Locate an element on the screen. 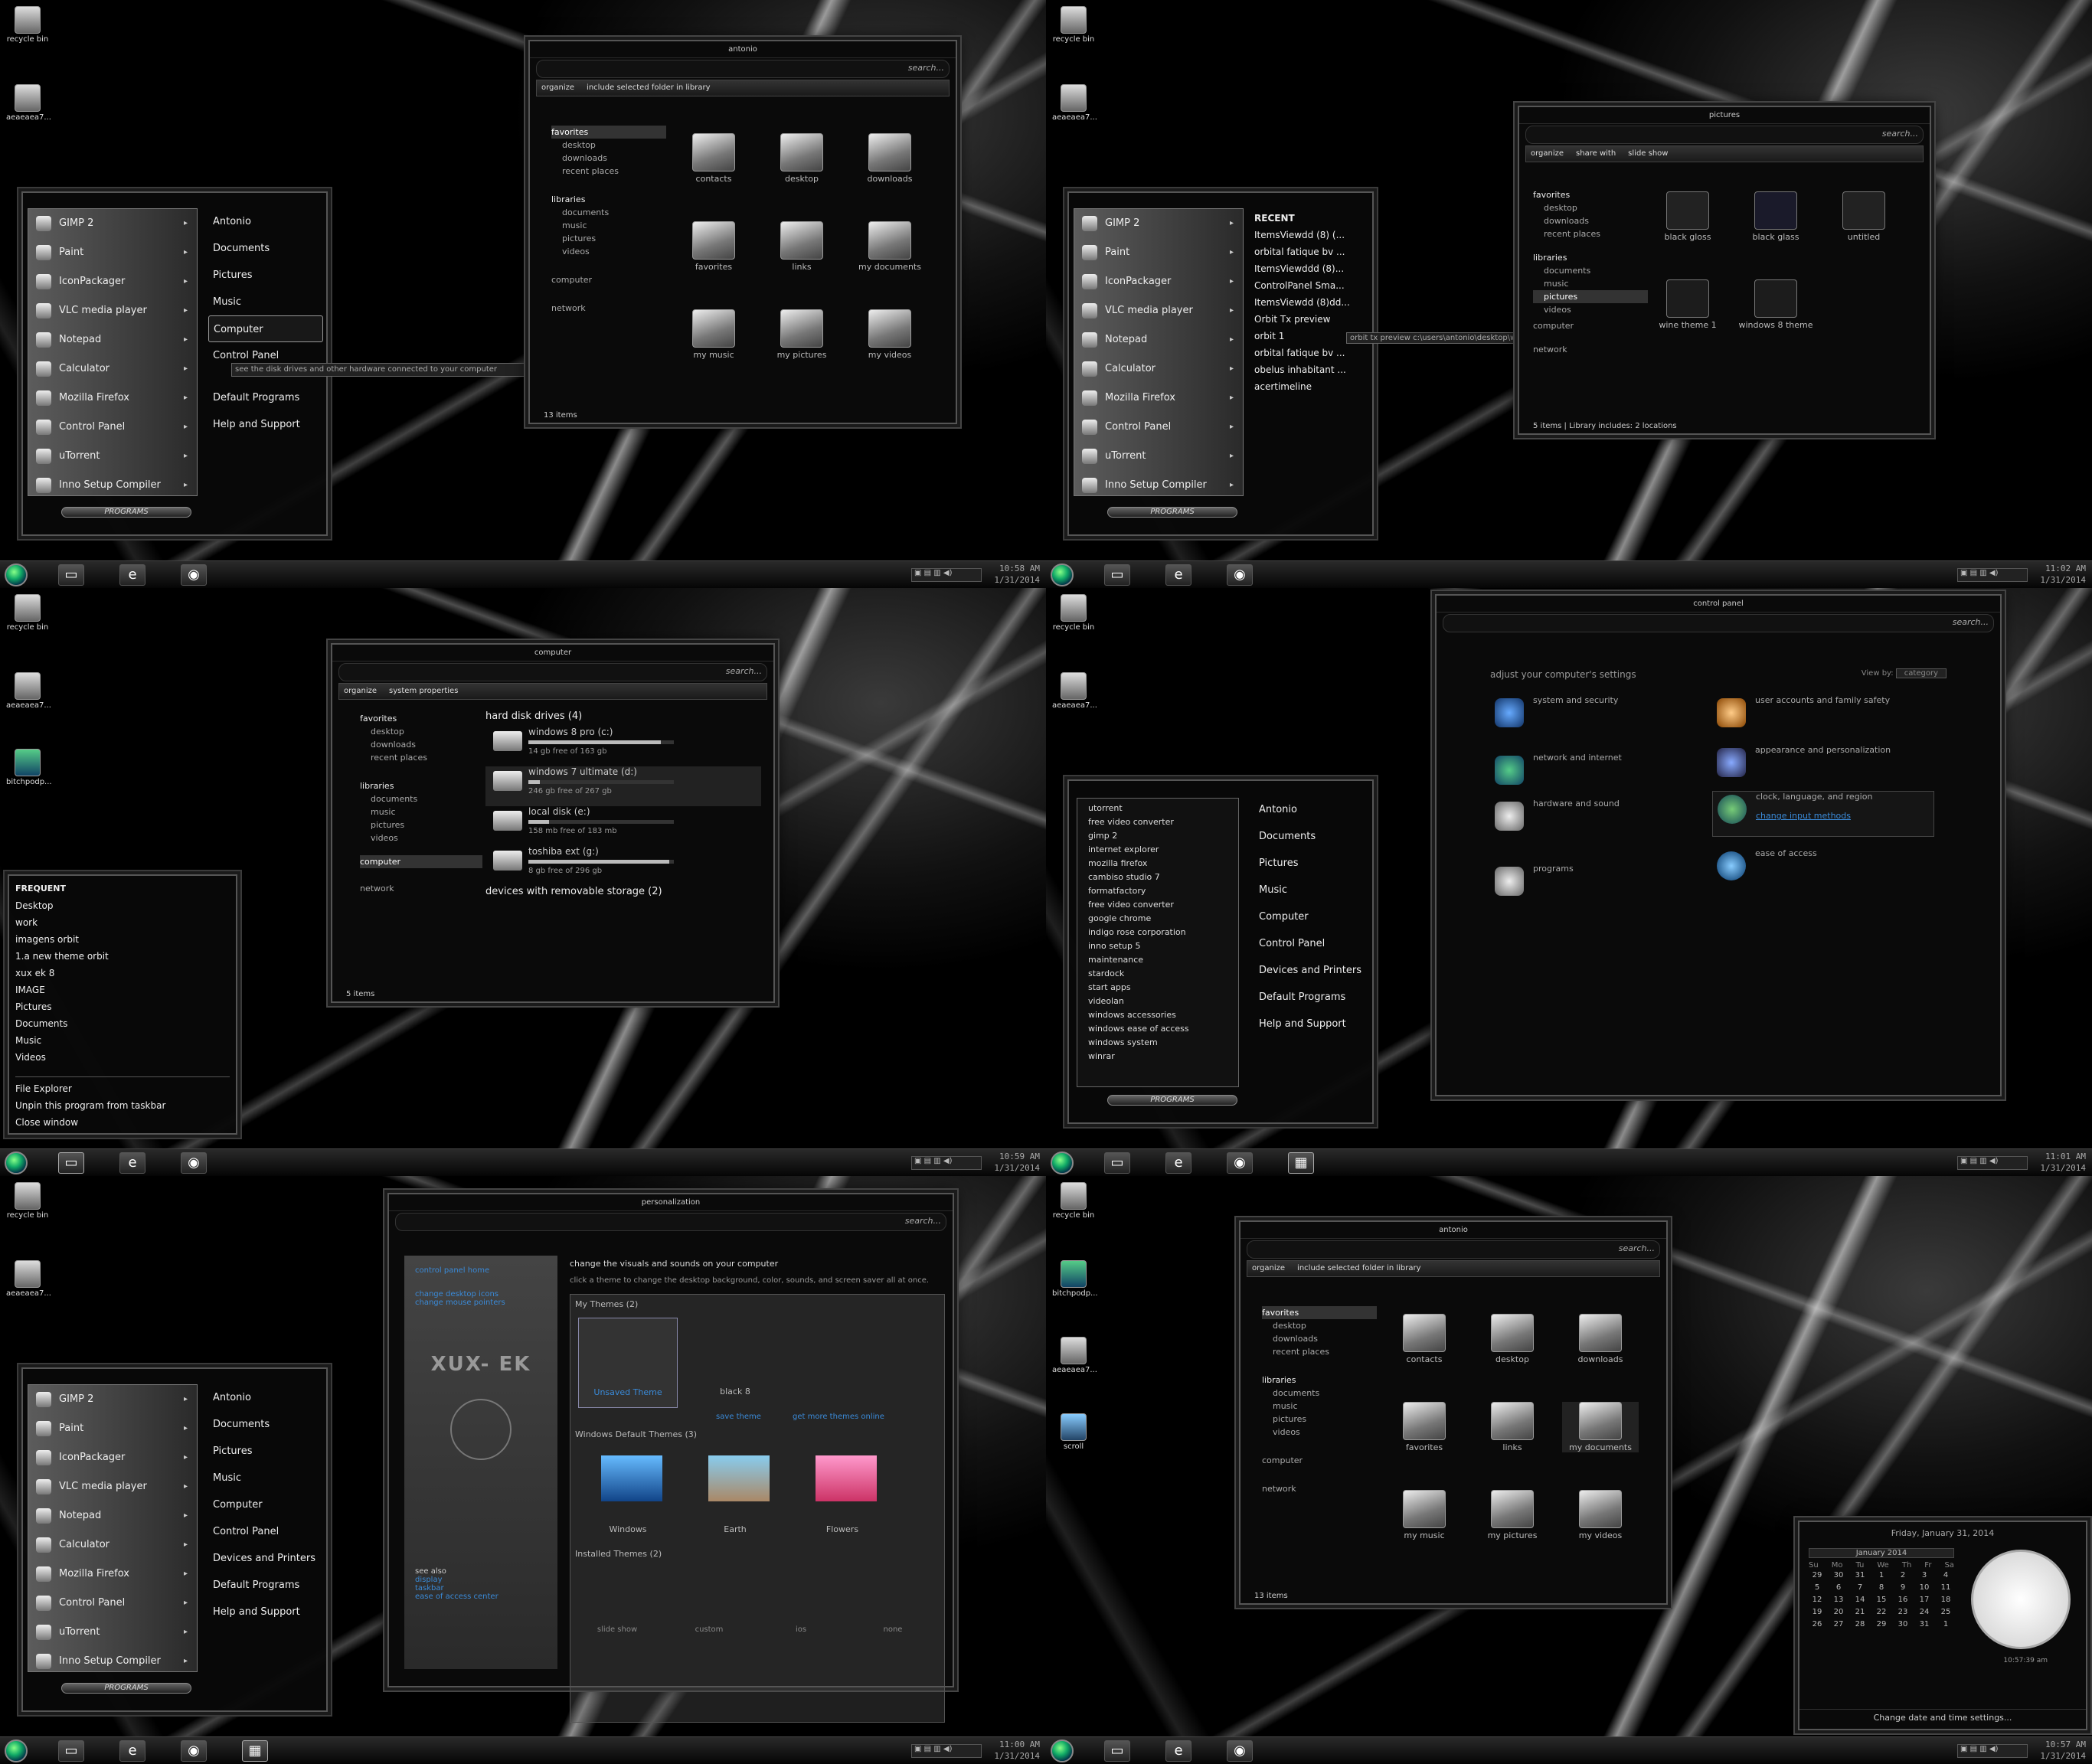 This screenshot has width=2092, height=1764. explorer-taskbar-icon: ▭ is located at coordinates (71, 1751).